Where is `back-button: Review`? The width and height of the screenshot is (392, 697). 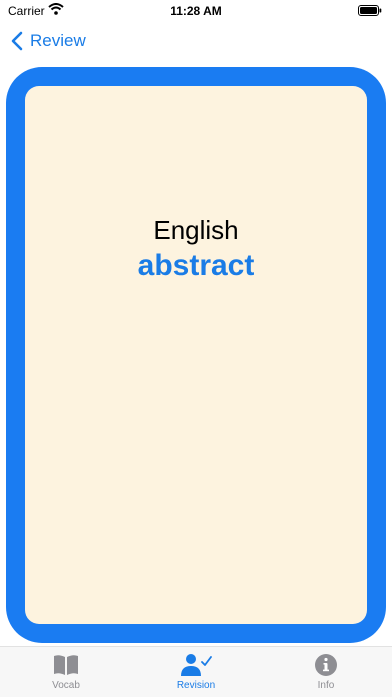
back-button: Review is located at coordinates (48, 41).